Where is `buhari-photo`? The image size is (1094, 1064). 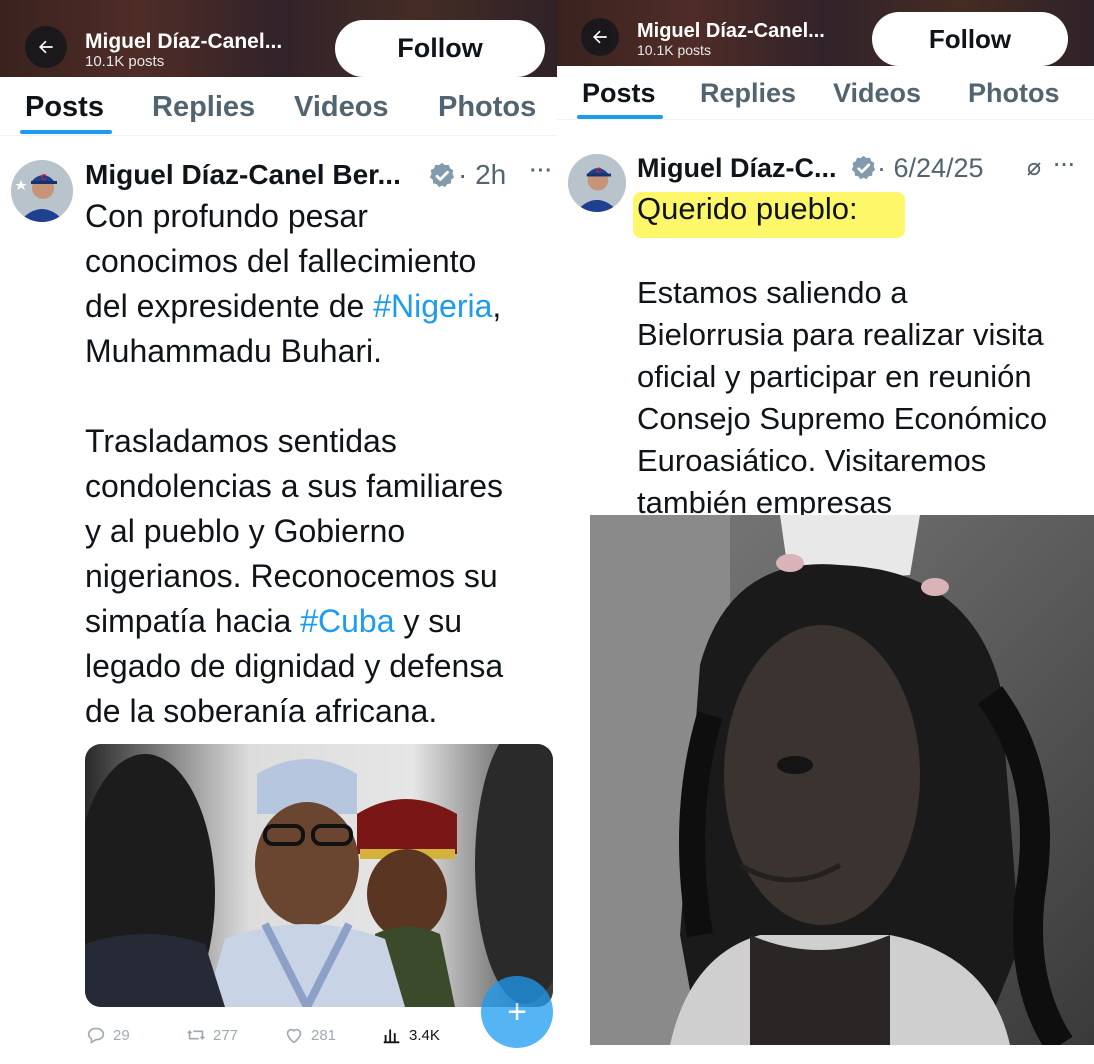
buhari-photo is located at coordinates (319, 875).